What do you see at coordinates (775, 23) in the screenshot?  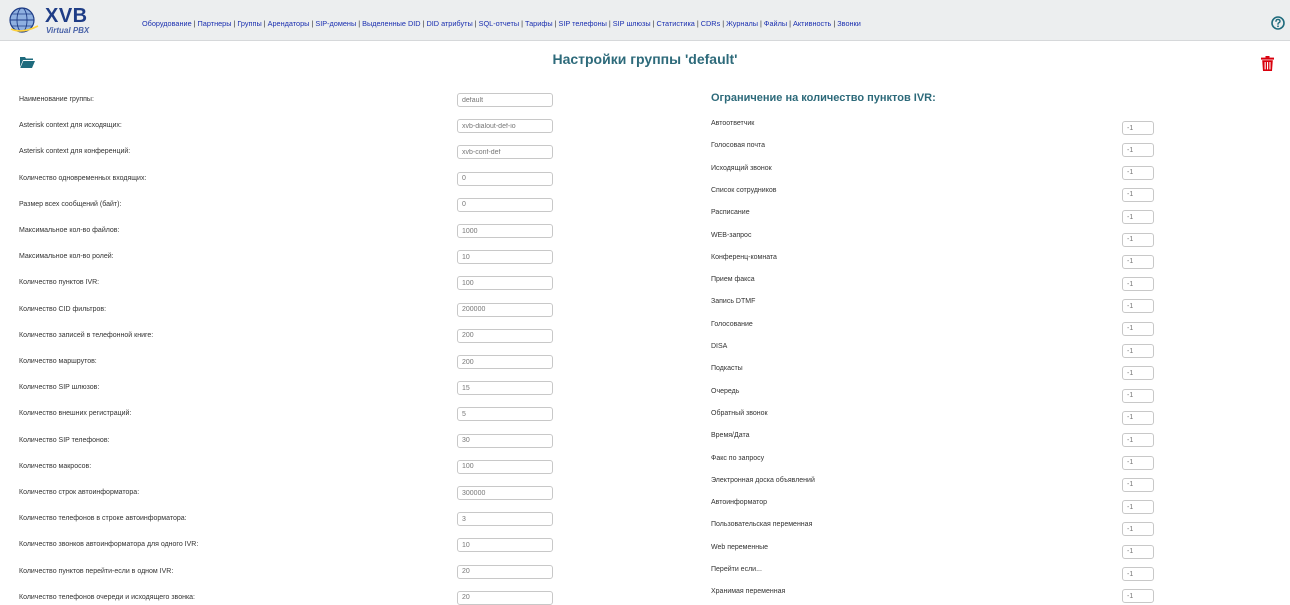 I see `nav-link: Файлы` at bounding box center [775, 23].